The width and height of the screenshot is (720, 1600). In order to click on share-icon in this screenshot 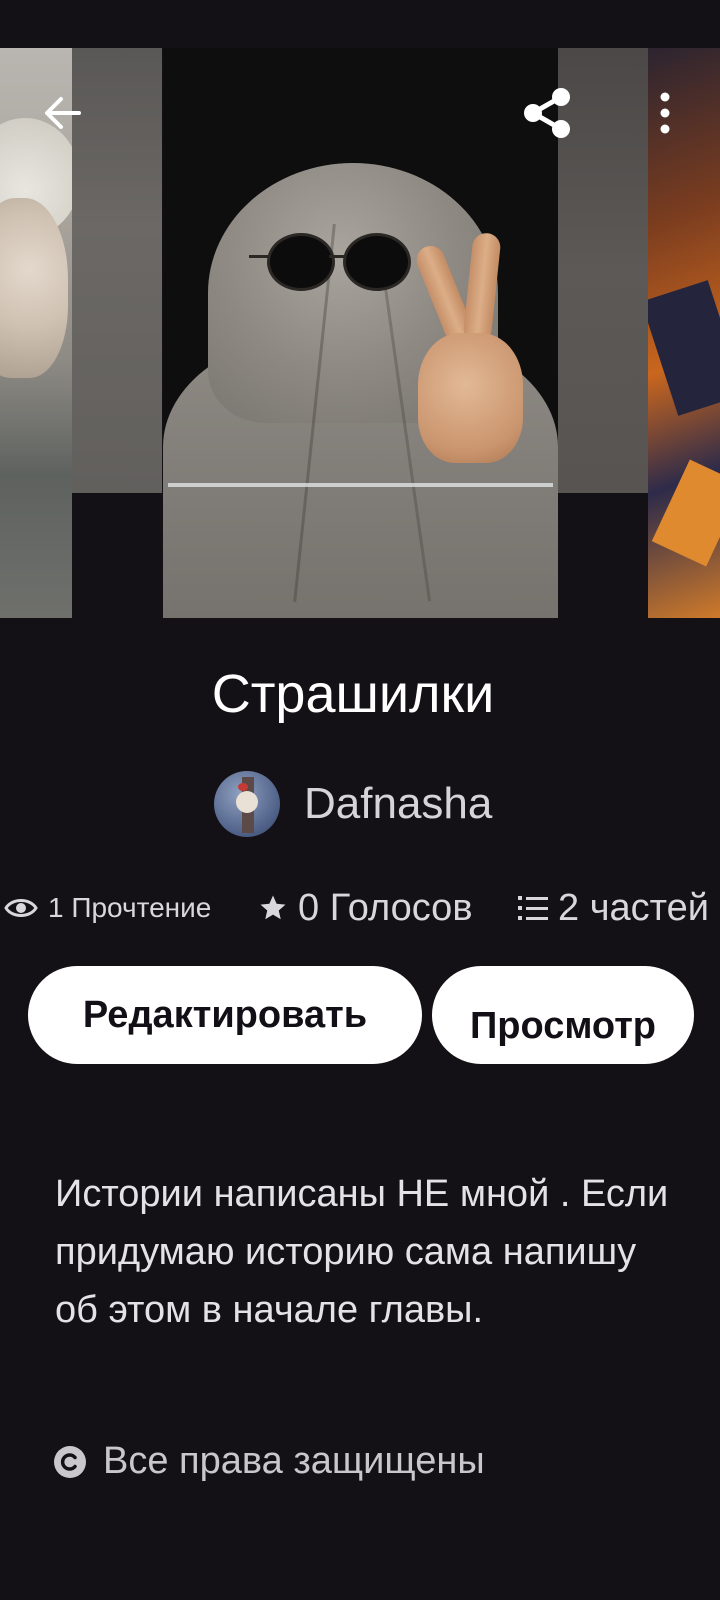, I will do `click(547, 113)`.